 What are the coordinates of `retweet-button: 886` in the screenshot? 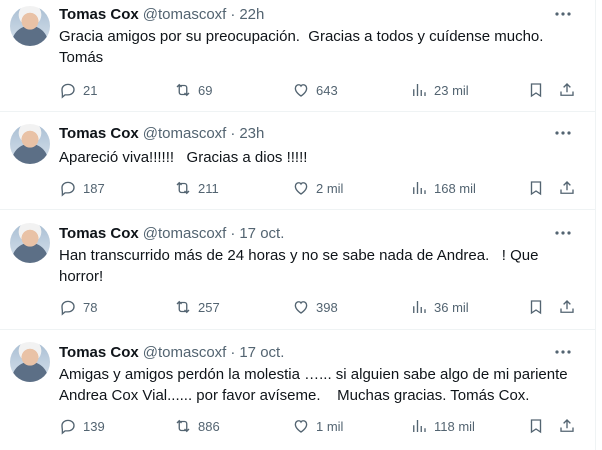 It's located at (197, 426).